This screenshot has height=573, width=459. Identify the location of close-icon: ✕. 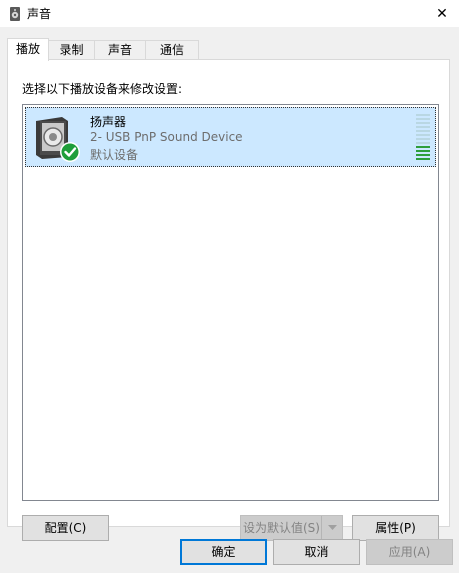
(442, 13).